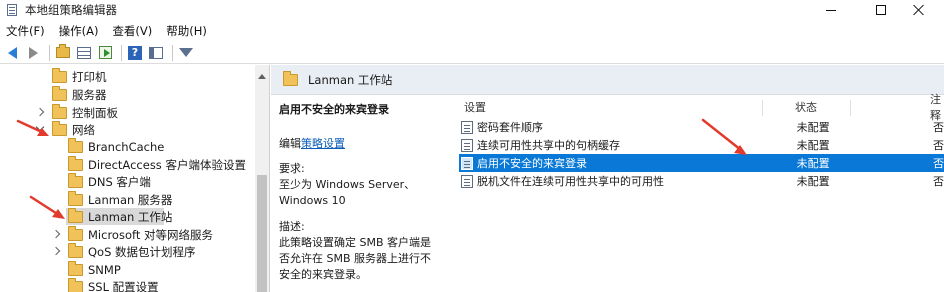  What do you see at coordinates (79, 31) in the screenshot?
I see `menu-action: 操作(A)` at bounding box center [79, 31].